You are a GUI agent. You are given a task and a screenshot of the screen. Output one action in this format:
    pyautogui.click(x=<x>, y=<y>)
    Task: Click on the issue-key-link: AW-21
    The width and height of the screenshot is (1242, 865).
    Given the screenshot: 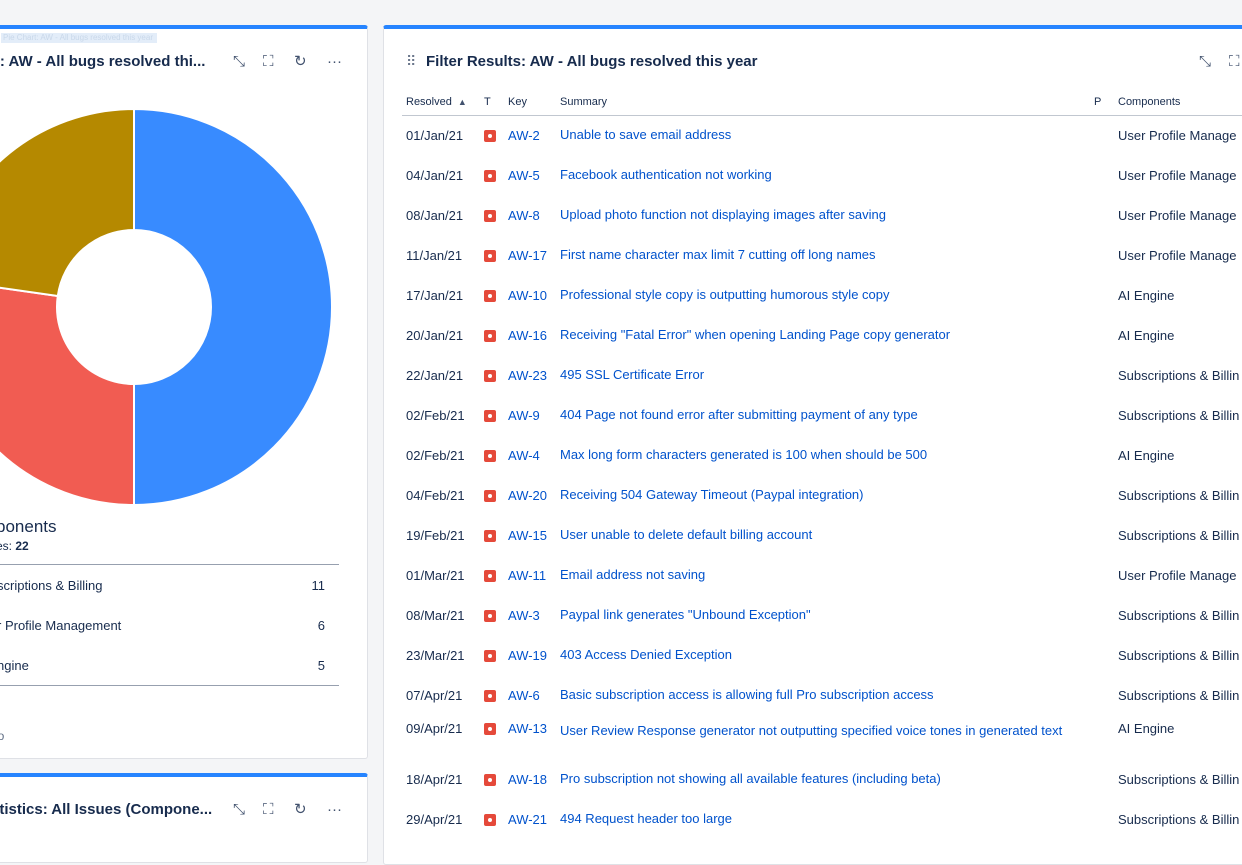 What is the action you would take?
    pyautogui.click(x=530, y=819)
    